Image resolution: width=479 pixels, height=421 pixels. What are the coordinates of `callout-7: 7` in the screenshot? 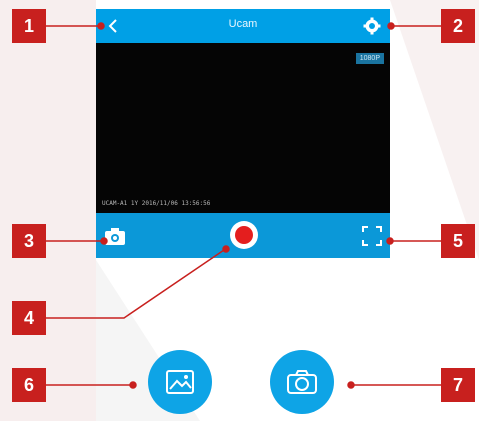 It's located at (458, 385).